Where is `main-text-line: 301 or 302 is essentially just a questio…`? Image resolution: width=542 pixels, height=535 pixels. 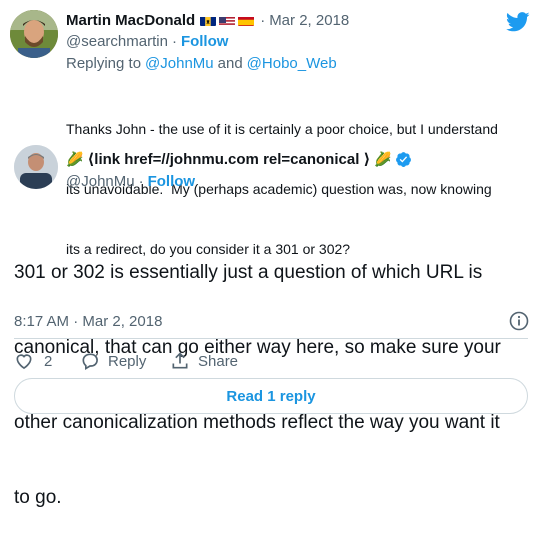
main-text-line: 301 or 302 is essentially just a questio… is located at coordinates (248, 272).